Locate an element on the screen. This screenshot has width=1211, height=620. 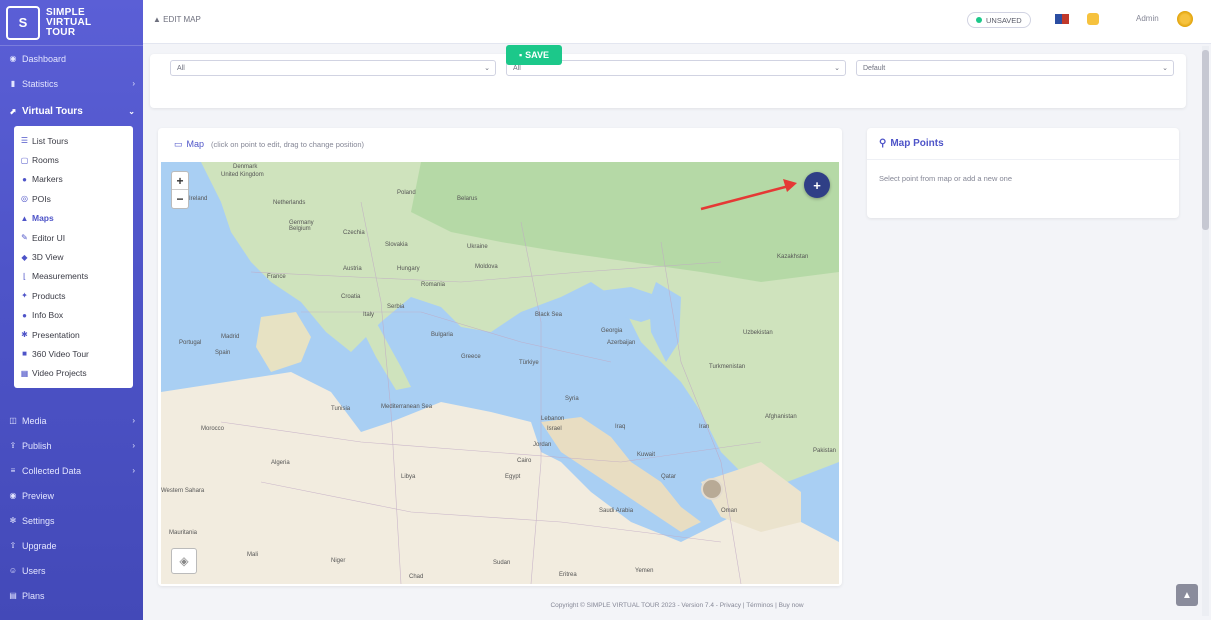
layers-icon: ◈ is located at coordinates (184, 561).